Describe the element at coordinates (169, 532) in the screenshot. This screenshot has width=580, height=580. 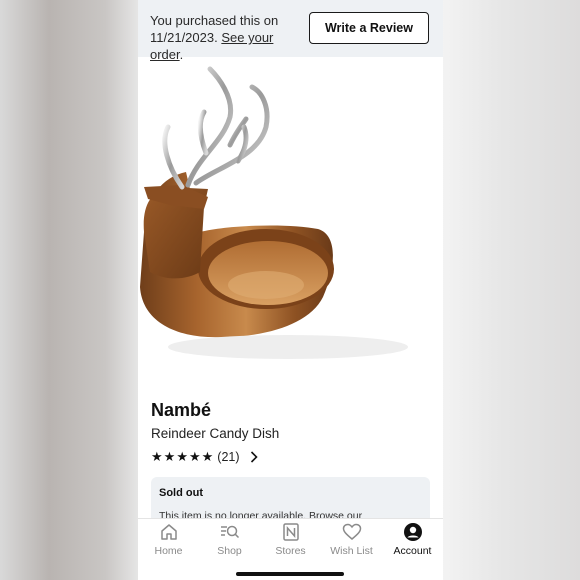
I see `home-icon` at that location.